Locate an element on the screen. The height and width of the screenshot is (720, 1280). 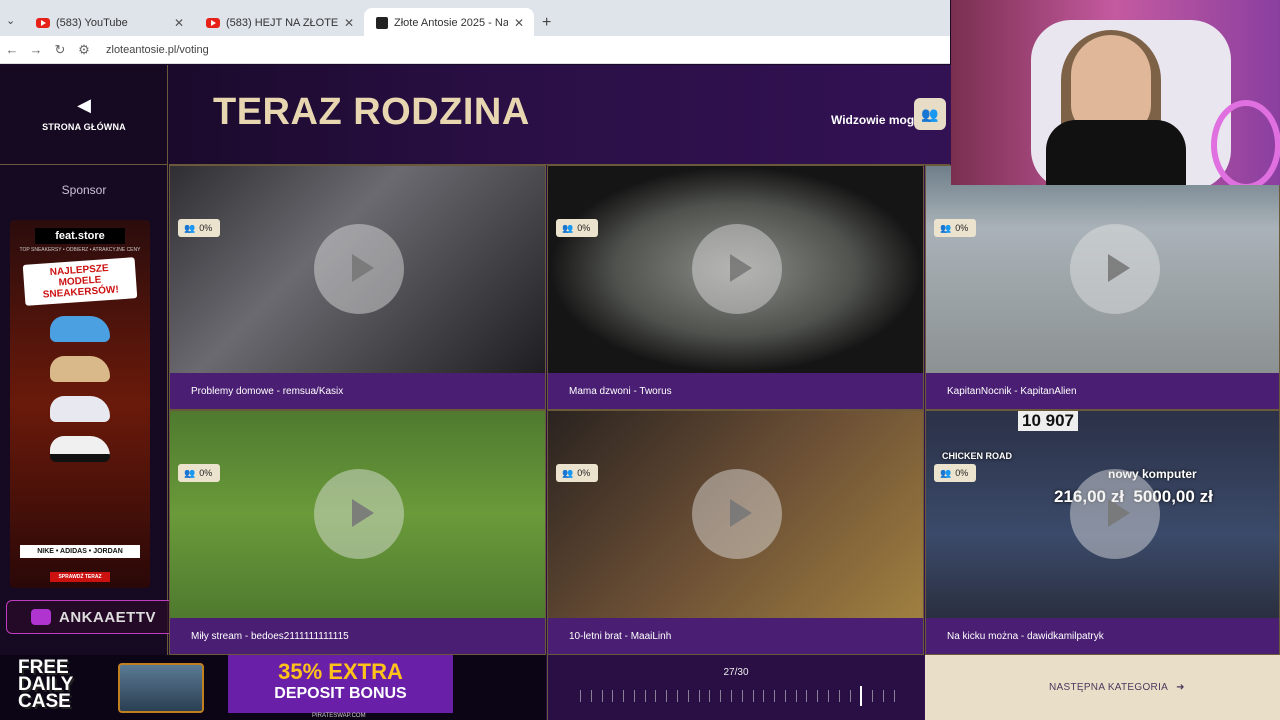
browser-tab-zlote-antosie: Złote Antosie 2025 - Największ ✕ is located at coordinates (449, 23).